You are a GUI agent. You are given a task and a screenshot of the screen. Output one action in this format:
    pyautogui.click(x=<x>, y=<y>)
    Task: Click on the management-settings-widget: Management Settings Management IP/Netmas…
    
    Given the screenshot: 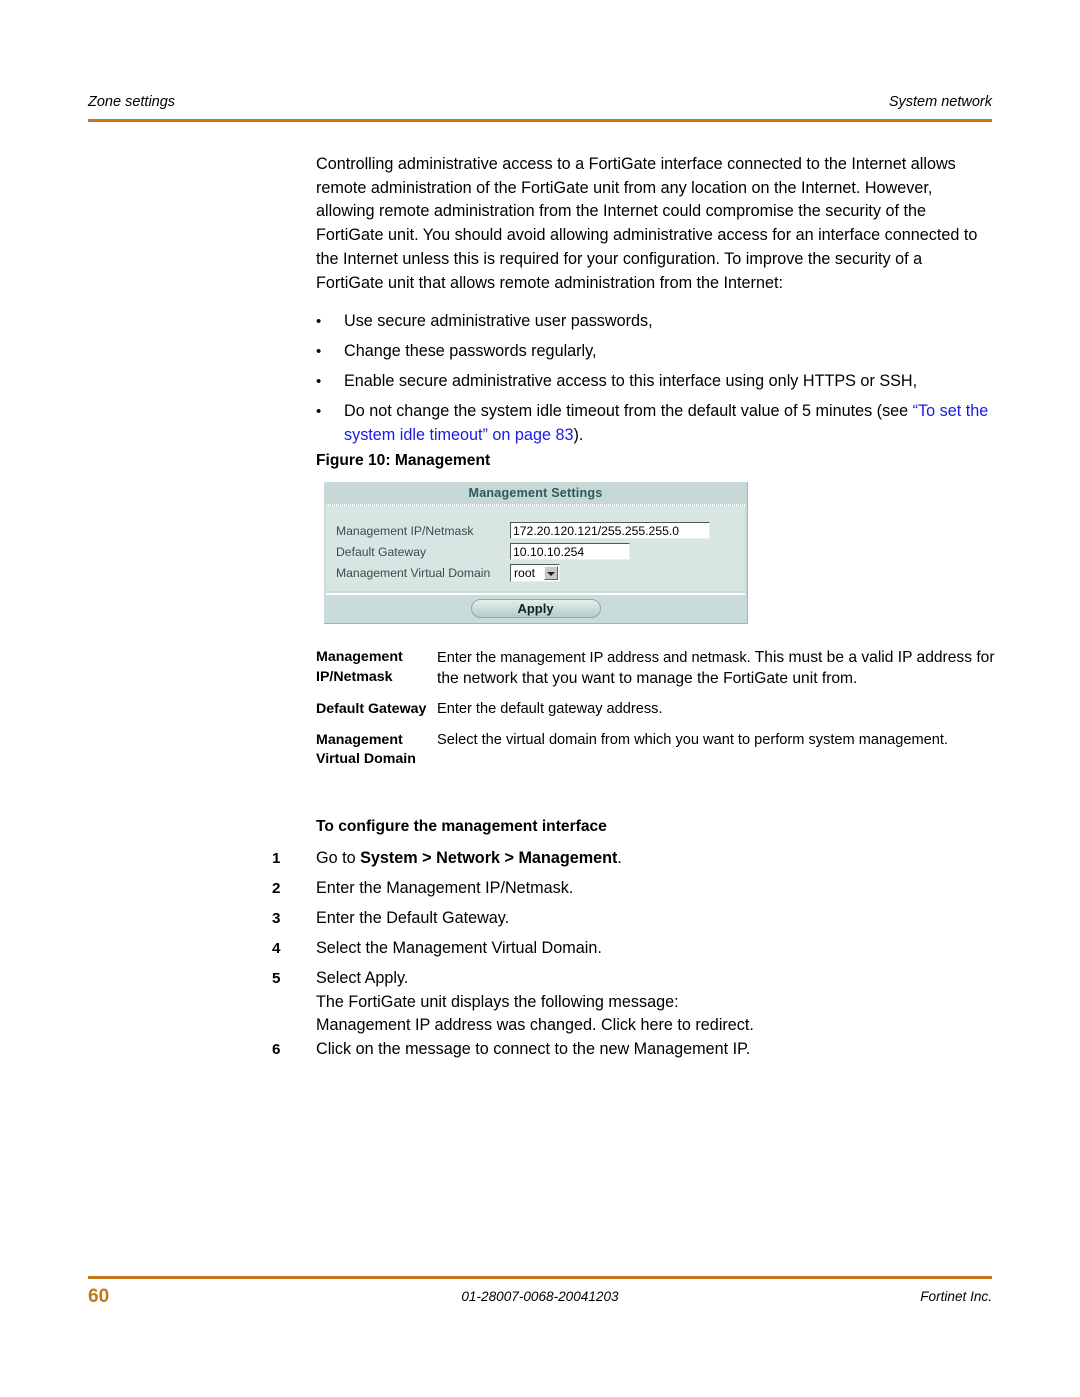 What is the action you would take?
    pyautogui.click(x=536, y=553)
    